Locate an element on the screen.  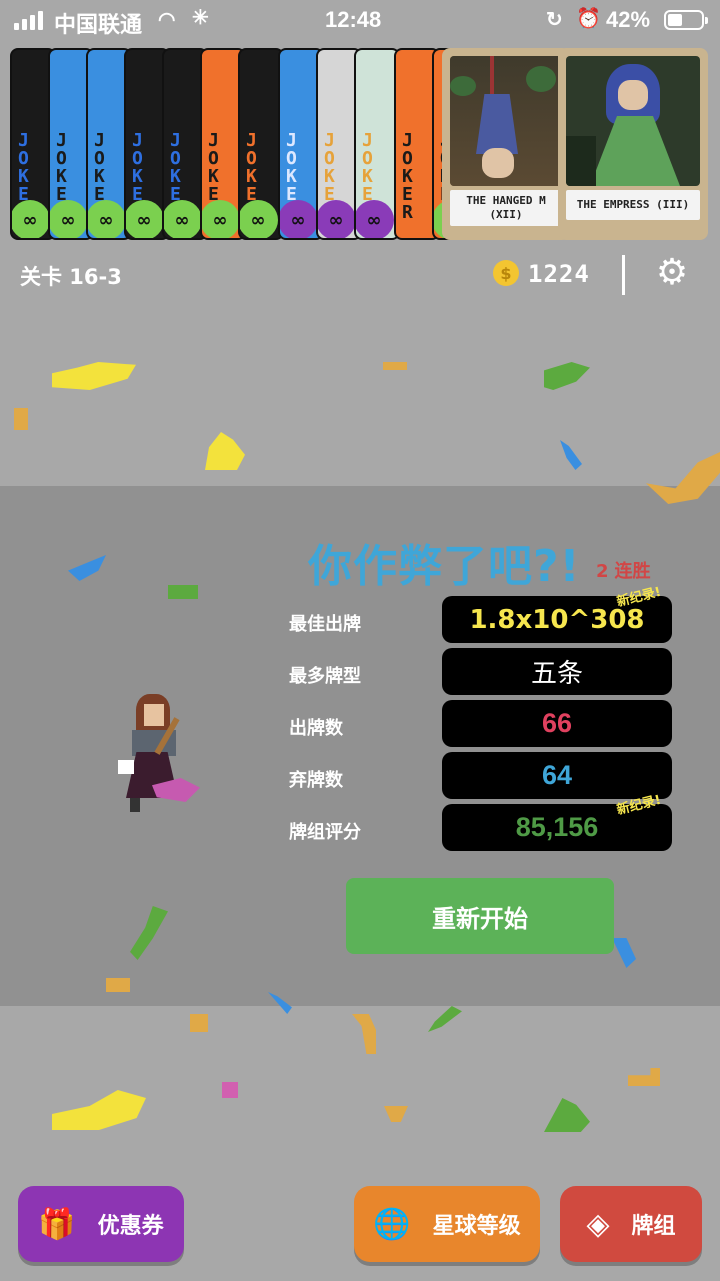
battery-percent: 42% is located at coordinates (628, 19).